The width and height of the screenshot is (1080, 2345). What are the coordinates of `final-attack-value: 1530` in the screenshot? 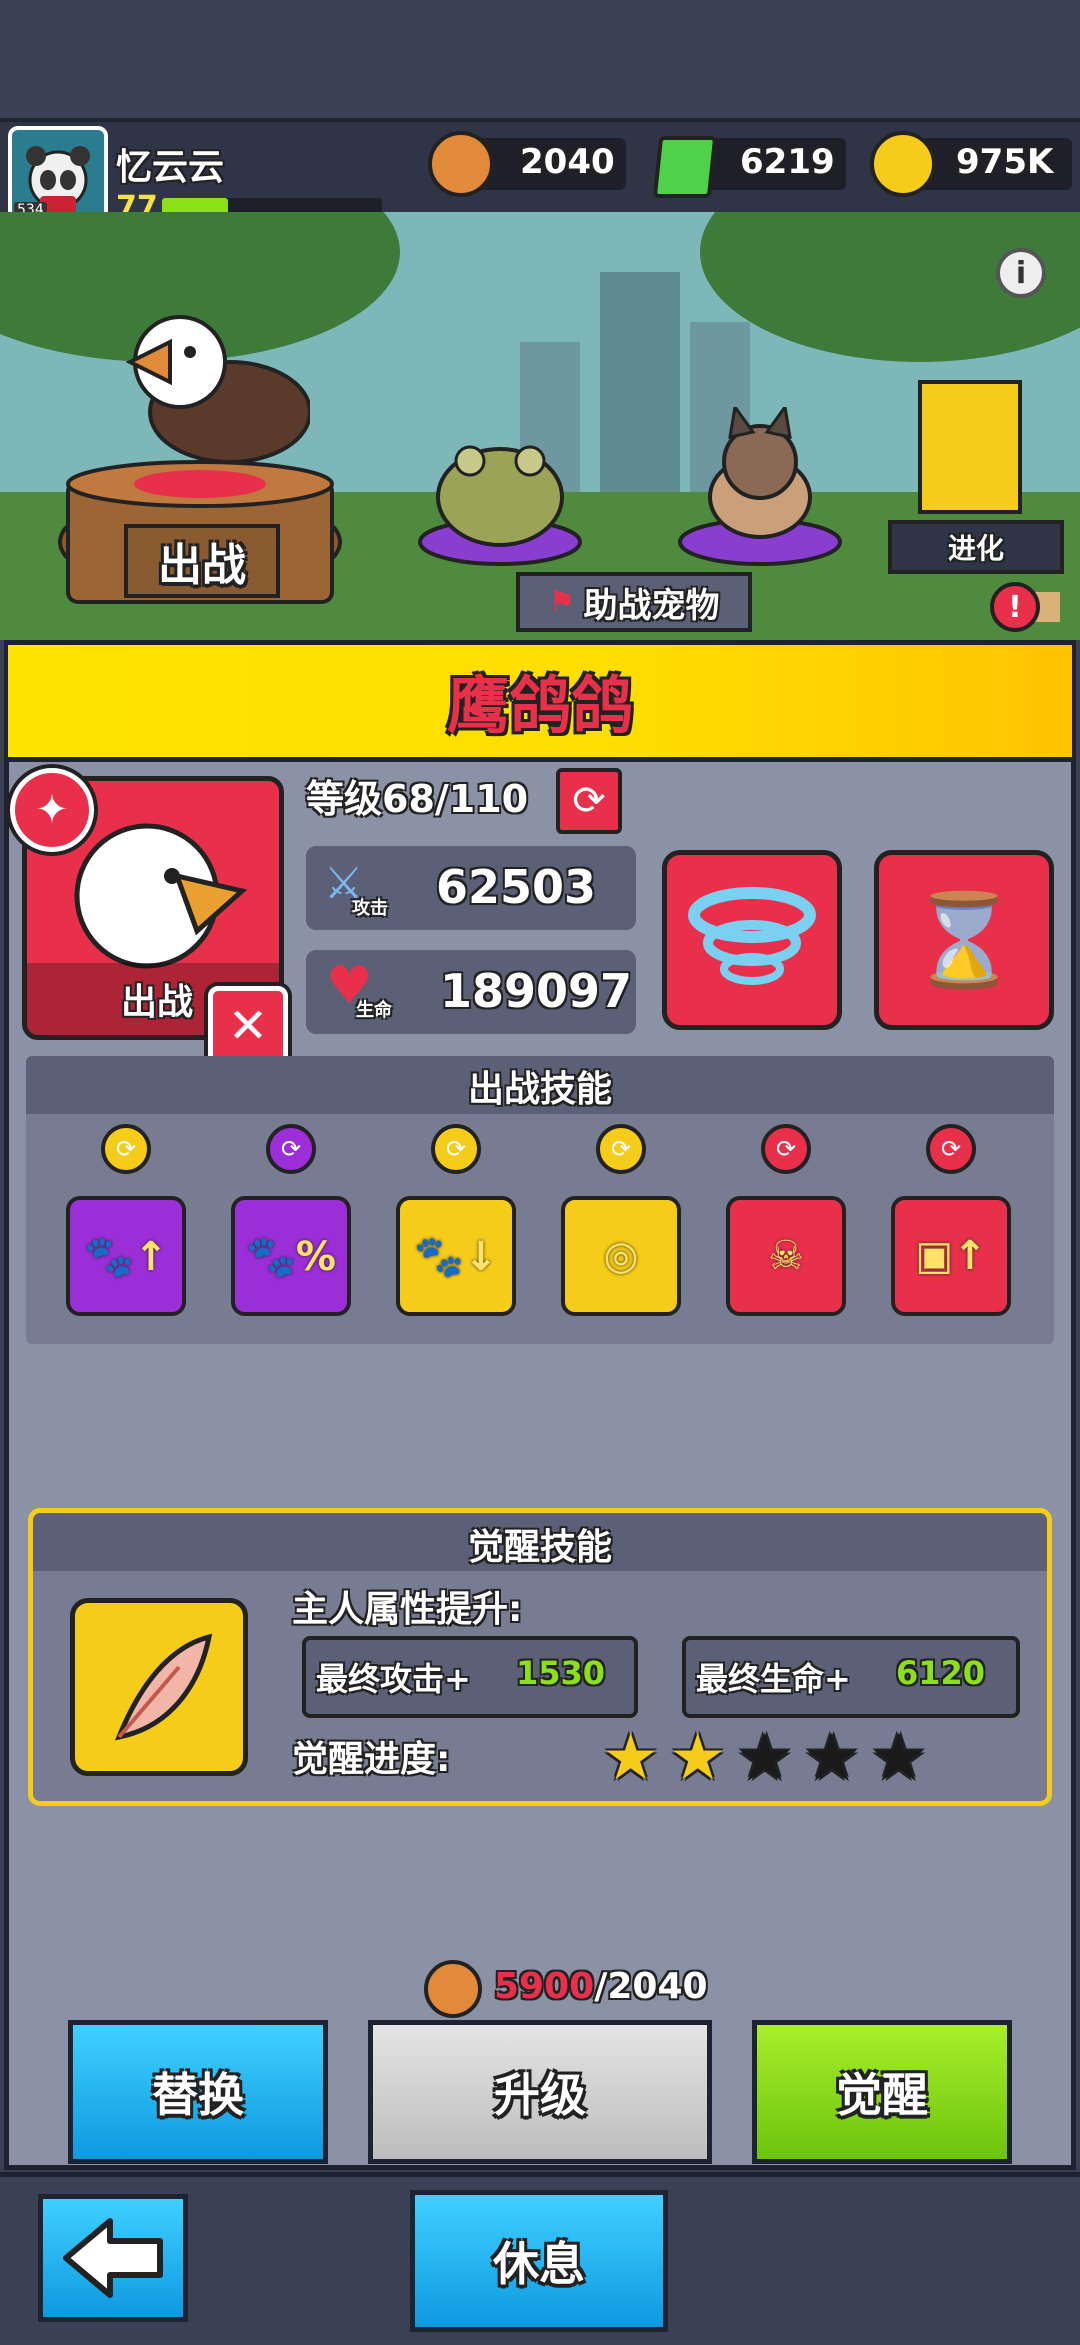 It's located at (561, 1673).